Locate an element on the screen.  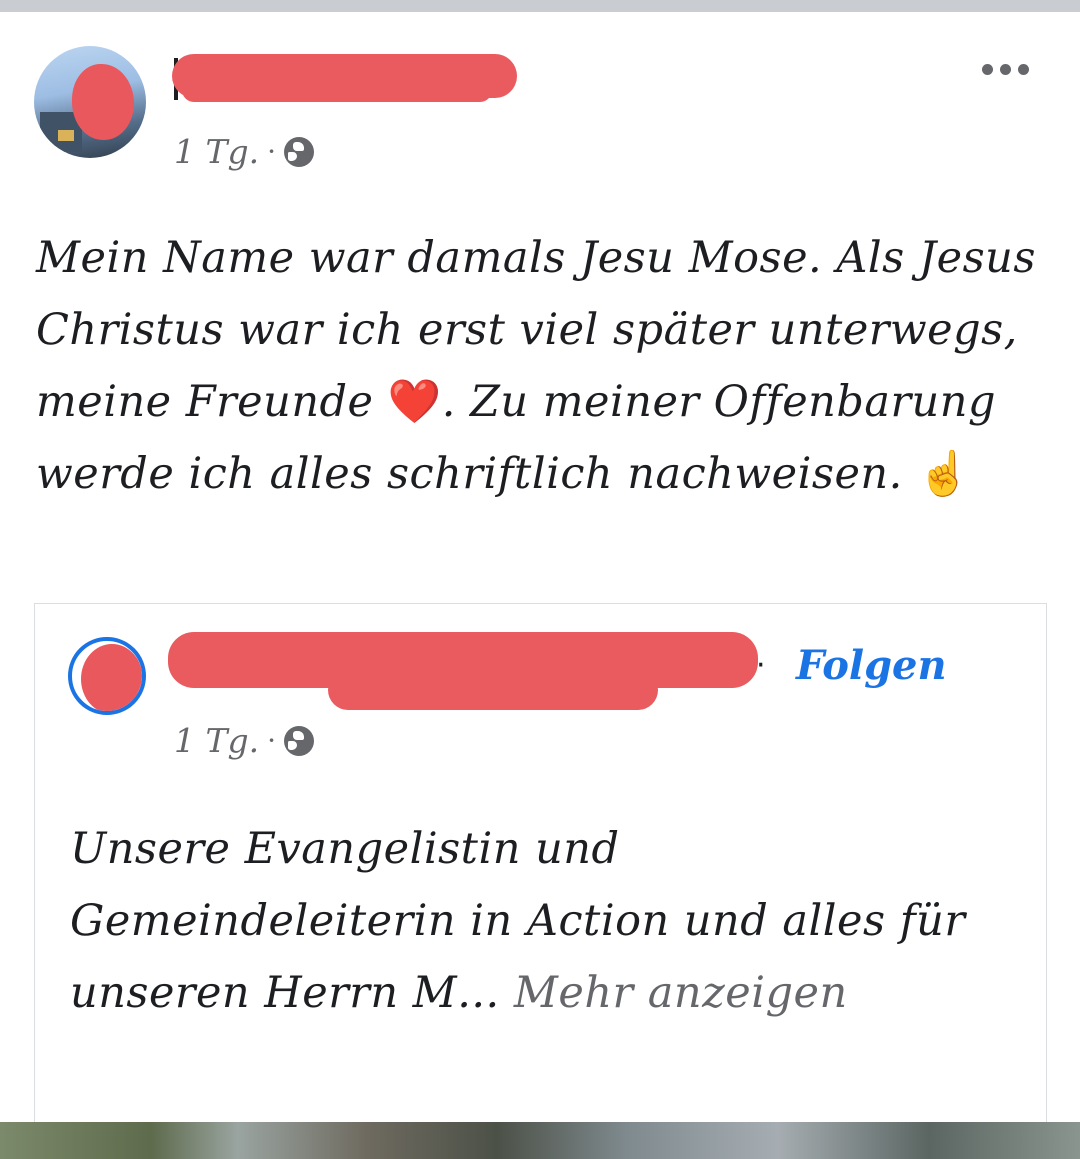
see-more-link: Mehr anzeigen is located at coordinates (681, 993).